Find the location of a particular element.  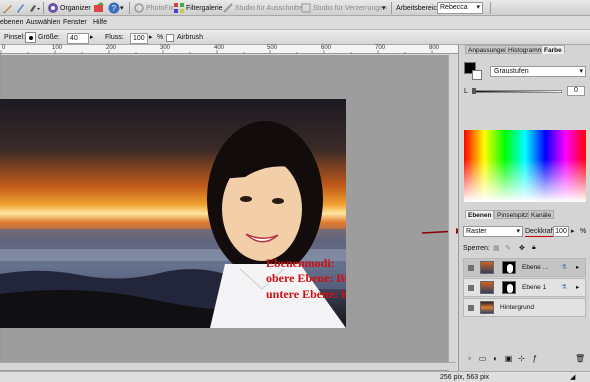

adjustment-layer-icon: ◐ is located at coordinates (495, 358).